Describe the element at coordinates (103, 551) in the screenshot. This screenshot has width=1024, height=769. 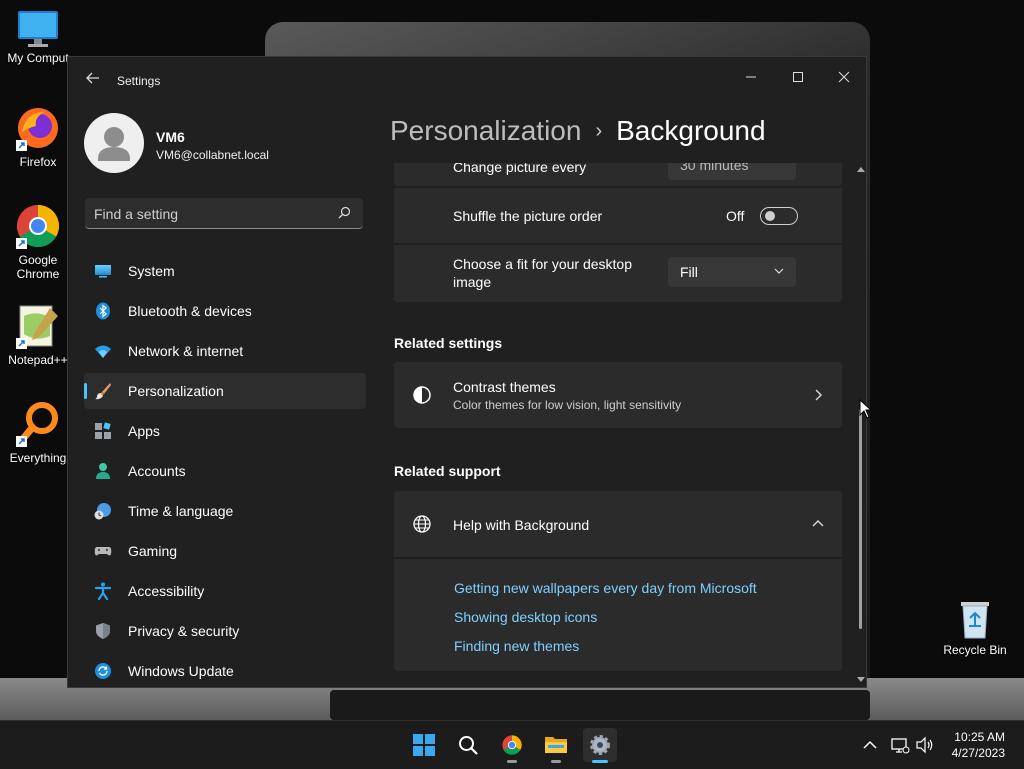
I see `gamepad-icon` at that location.